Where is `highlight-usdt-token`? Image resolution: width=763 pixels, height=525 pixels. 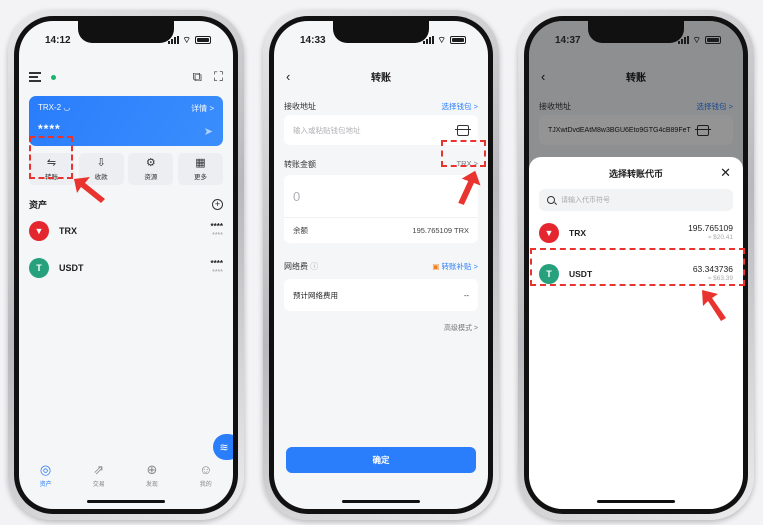 highlight-usdt-token is located at coordinates (637, 267).